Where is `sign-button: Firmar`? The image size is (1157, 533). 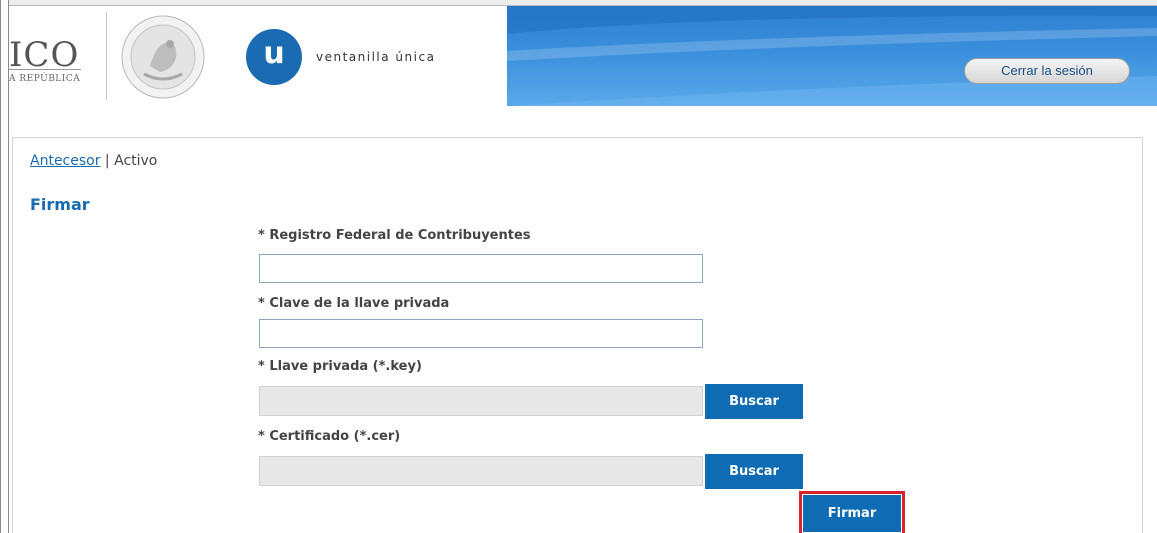
sign-button: Firmar is located at coordinates (852, 513).